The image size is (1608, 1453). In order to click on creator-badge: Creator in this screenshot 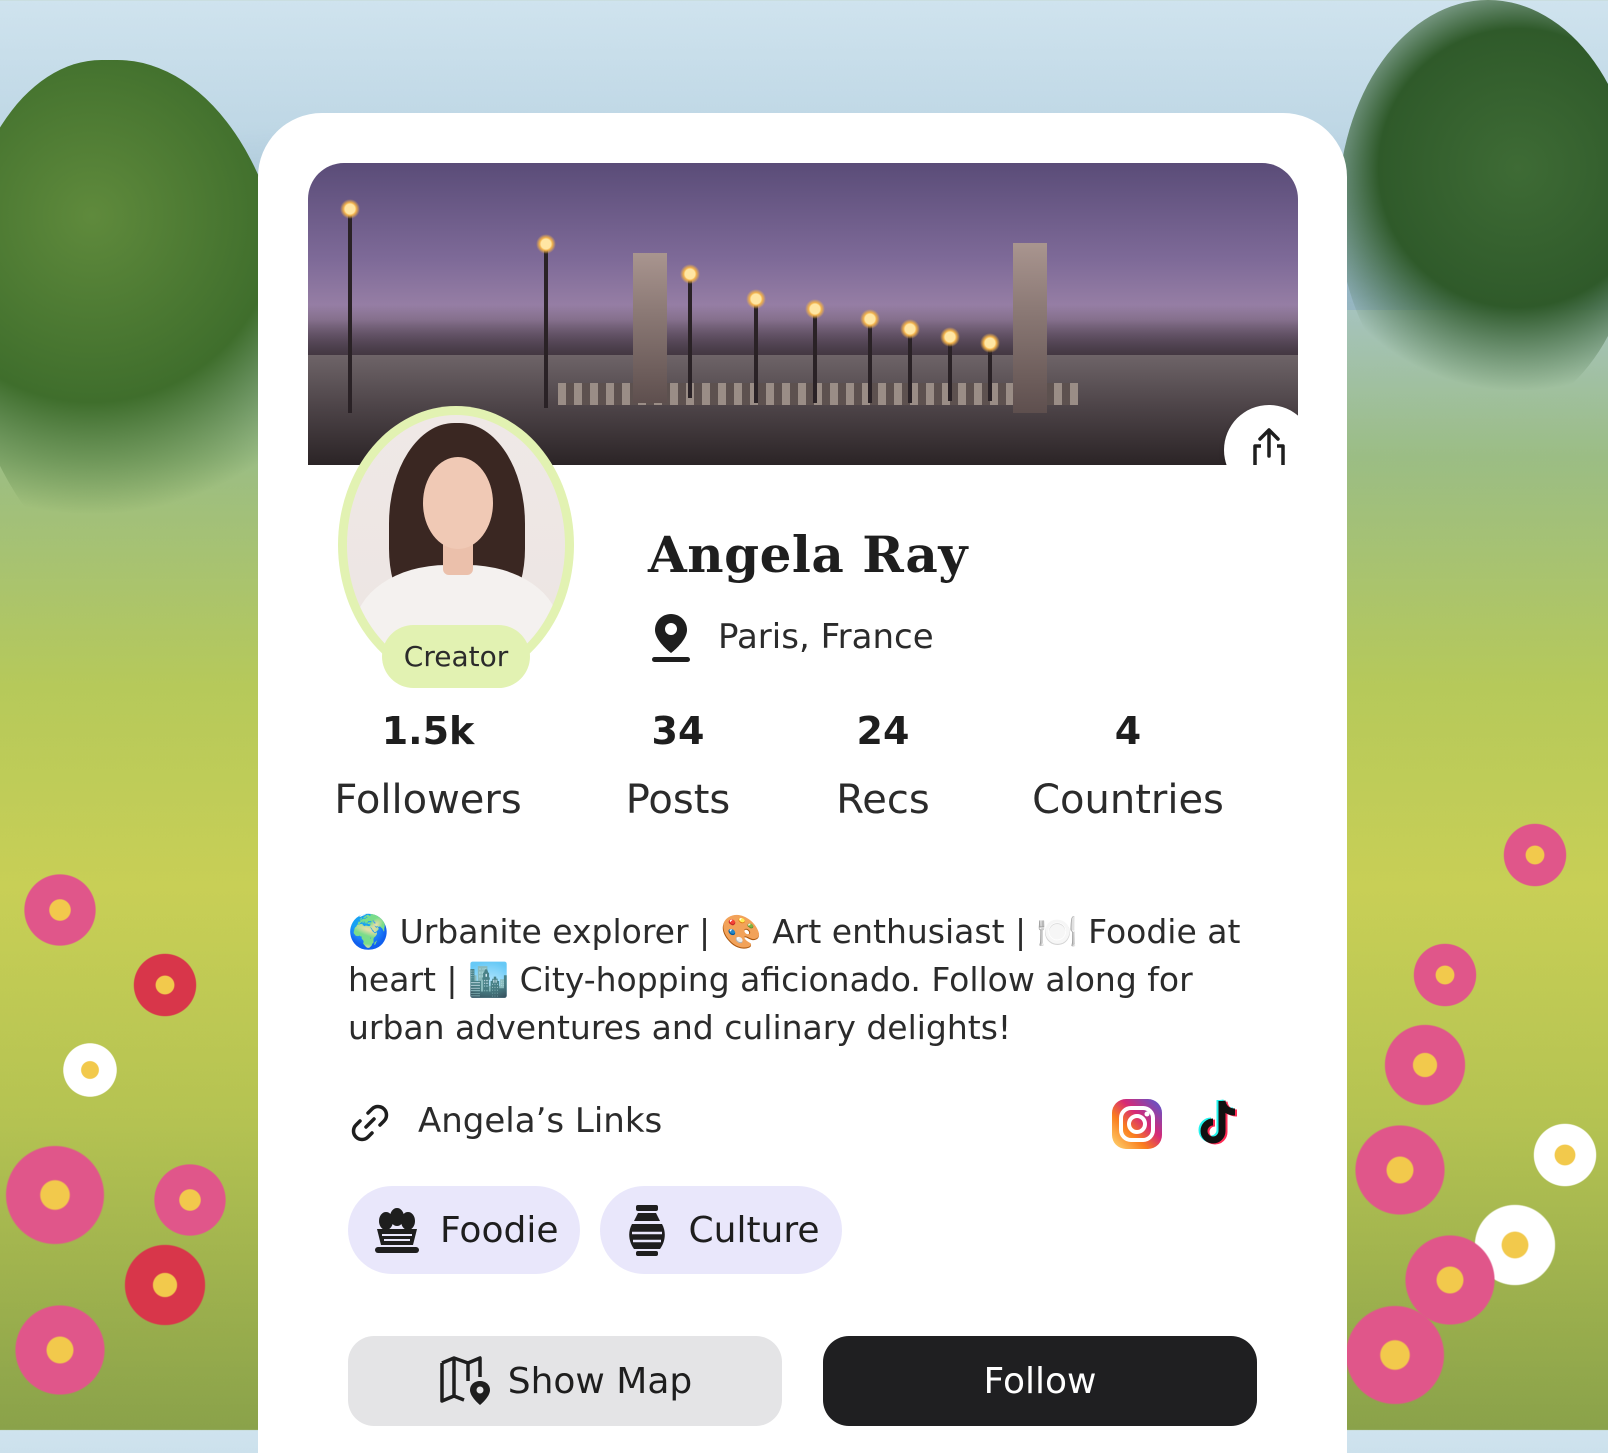, I will do `click(456, 656)`.